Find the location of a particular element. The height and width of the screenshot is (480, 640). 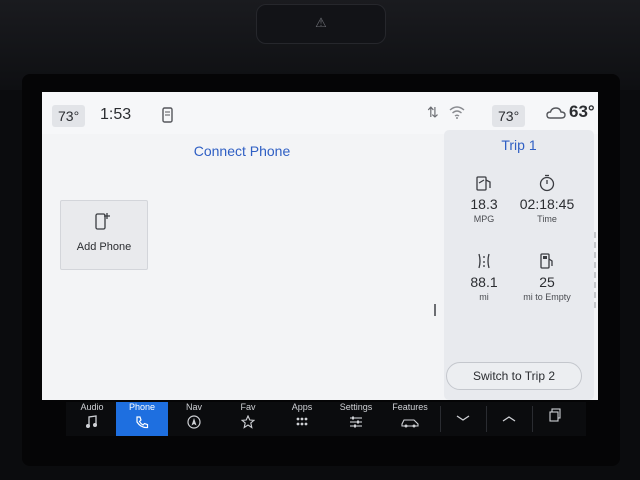

nav-phone: Phone is located at coordinates (142, 419).